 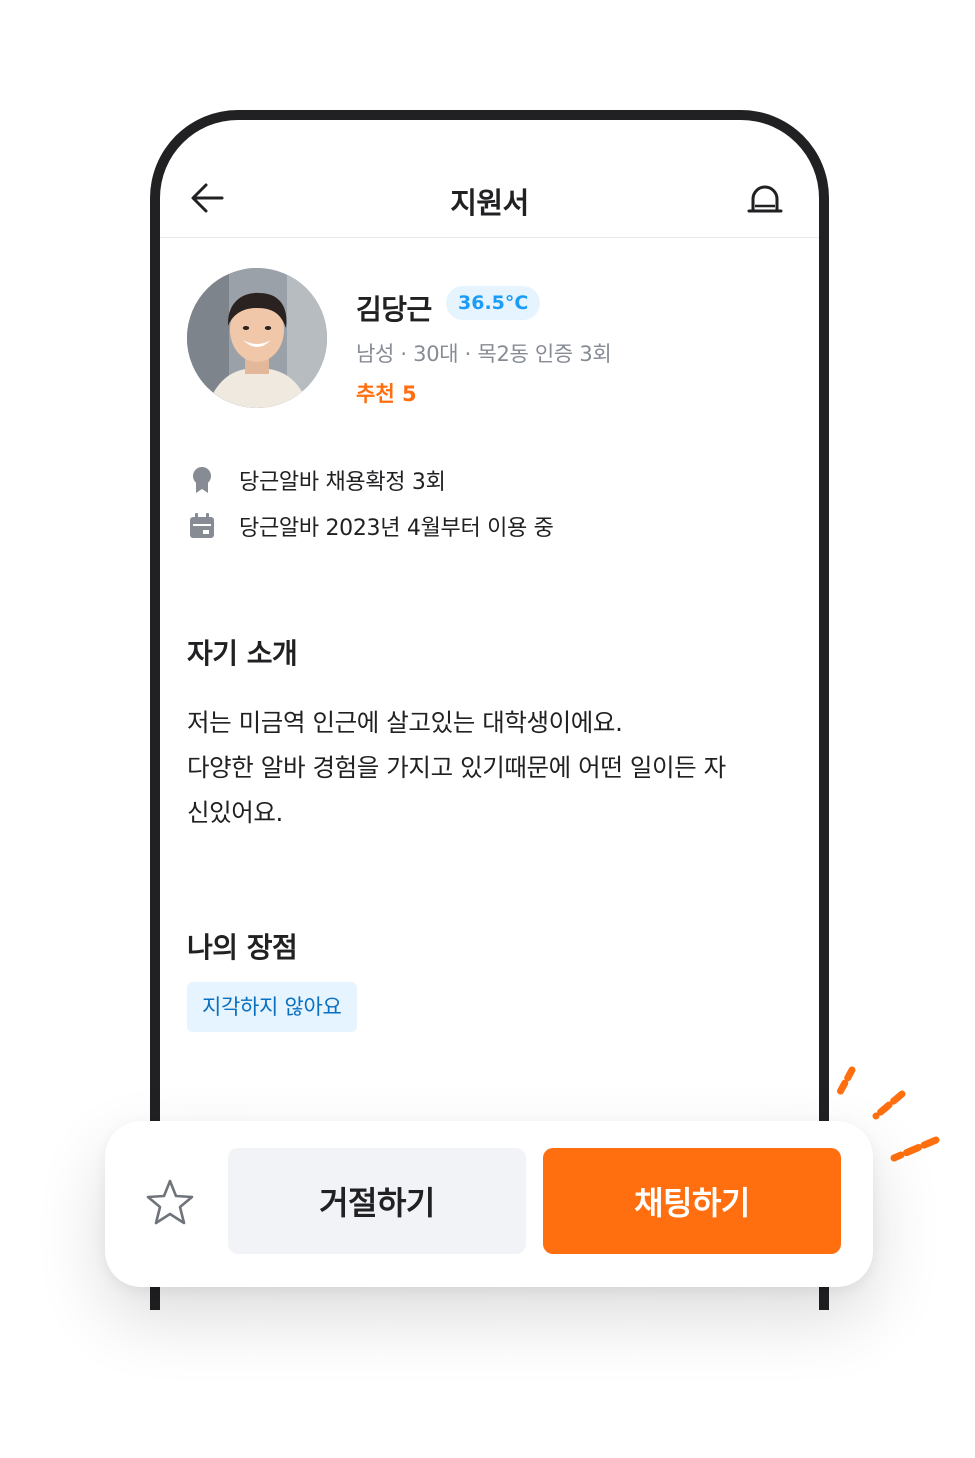 What do you see at coordinates (493, 303) in the screenshot?
I see `manner-temperature-badge: 36.5°C` at bounding box center [493, 303].